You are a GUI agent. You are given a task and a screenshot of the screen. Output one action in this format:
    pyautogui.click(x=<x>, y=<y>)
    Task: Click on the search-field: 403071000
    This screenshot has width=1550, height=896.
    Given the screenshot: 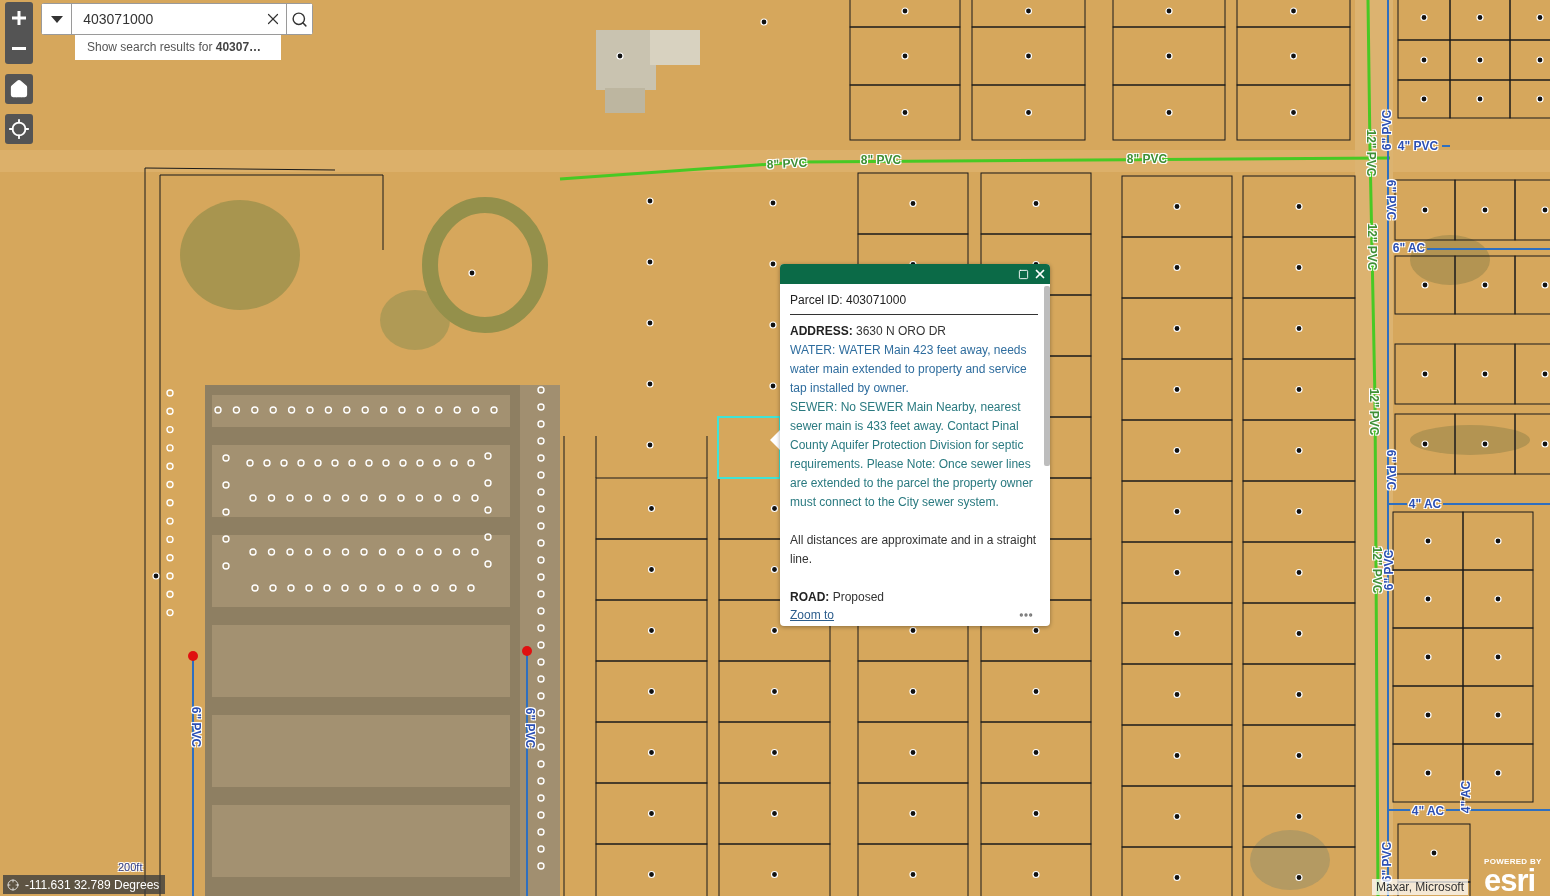 What is the action you would take?
    pyautogui.click(x=168, y=19)
    